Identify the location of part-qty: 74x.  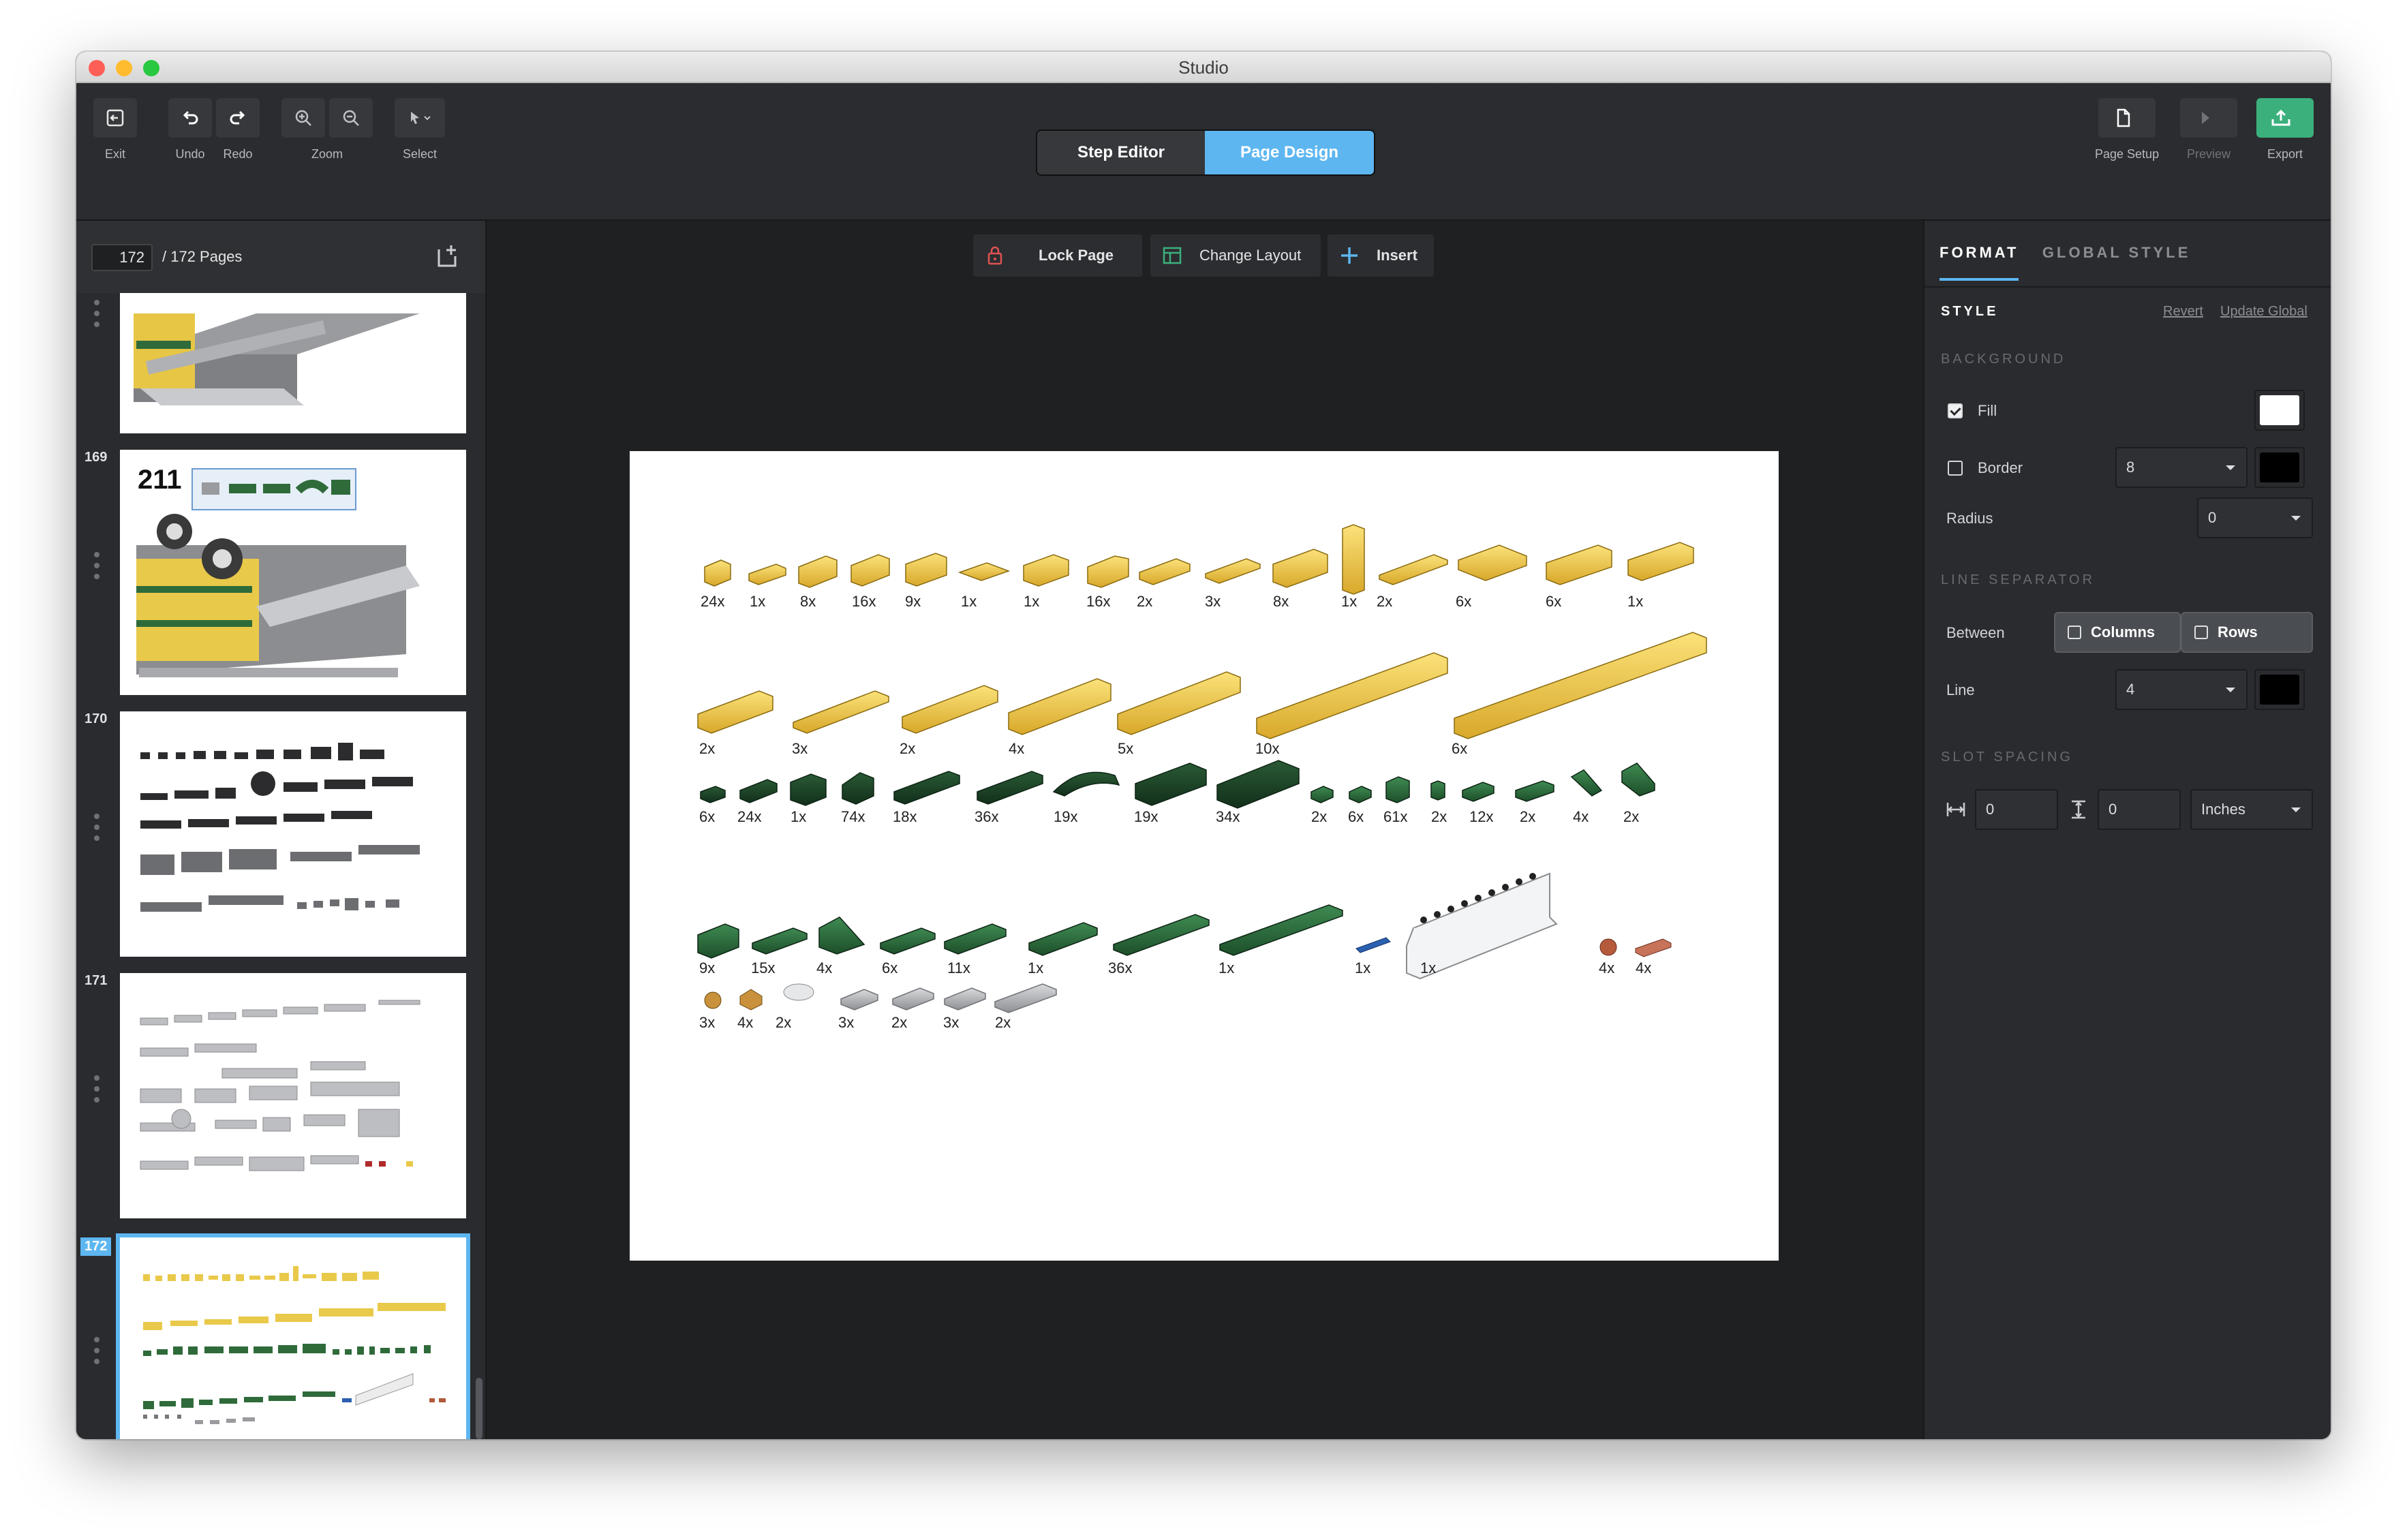
(853, 816).